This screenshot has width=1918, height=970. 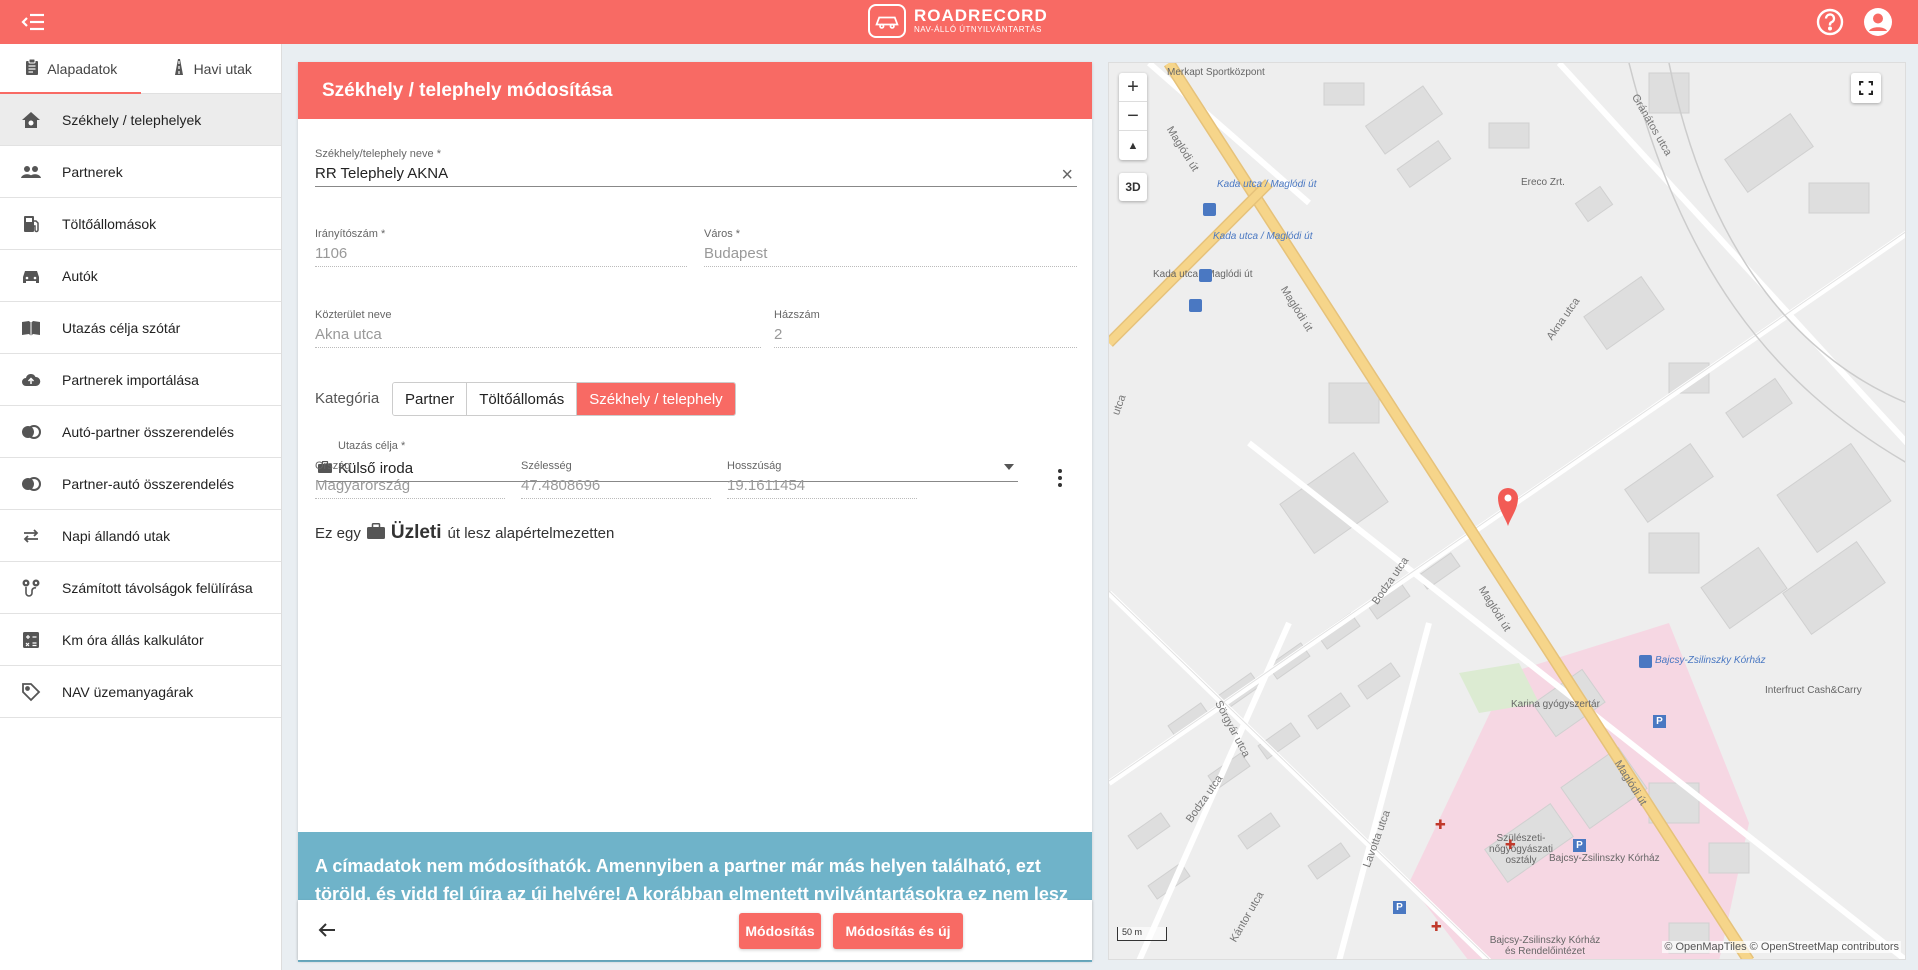 What do you see at coordinates (1555, 704) in the screenshot?
I see `map-label: Karina gyógyszertár` at bounding box center [1555, 704].